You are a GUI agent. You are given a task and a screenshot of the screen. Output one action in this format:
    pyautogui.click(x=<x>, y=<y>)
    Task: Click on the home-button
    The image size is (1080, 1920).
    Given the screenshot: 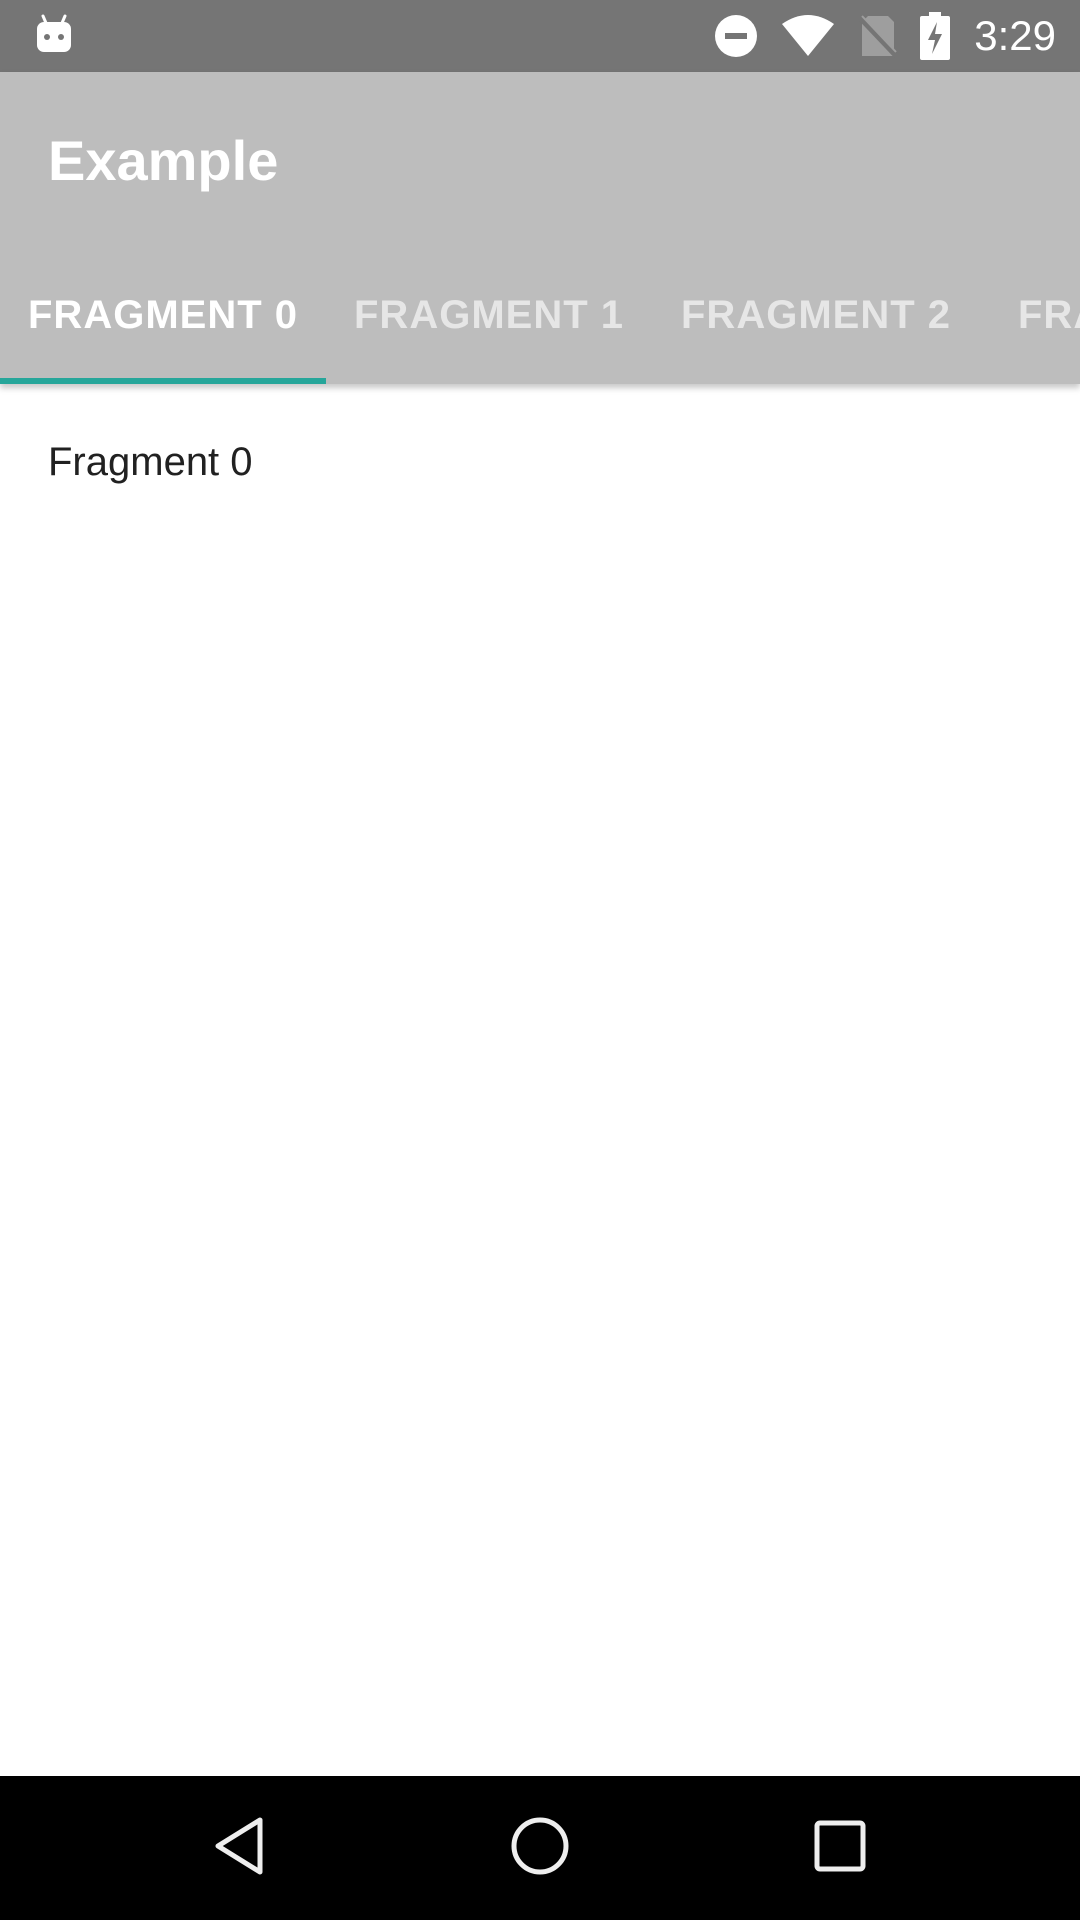 What is the action you would take?
    pyautogui.click(x=540, y=1848)
    